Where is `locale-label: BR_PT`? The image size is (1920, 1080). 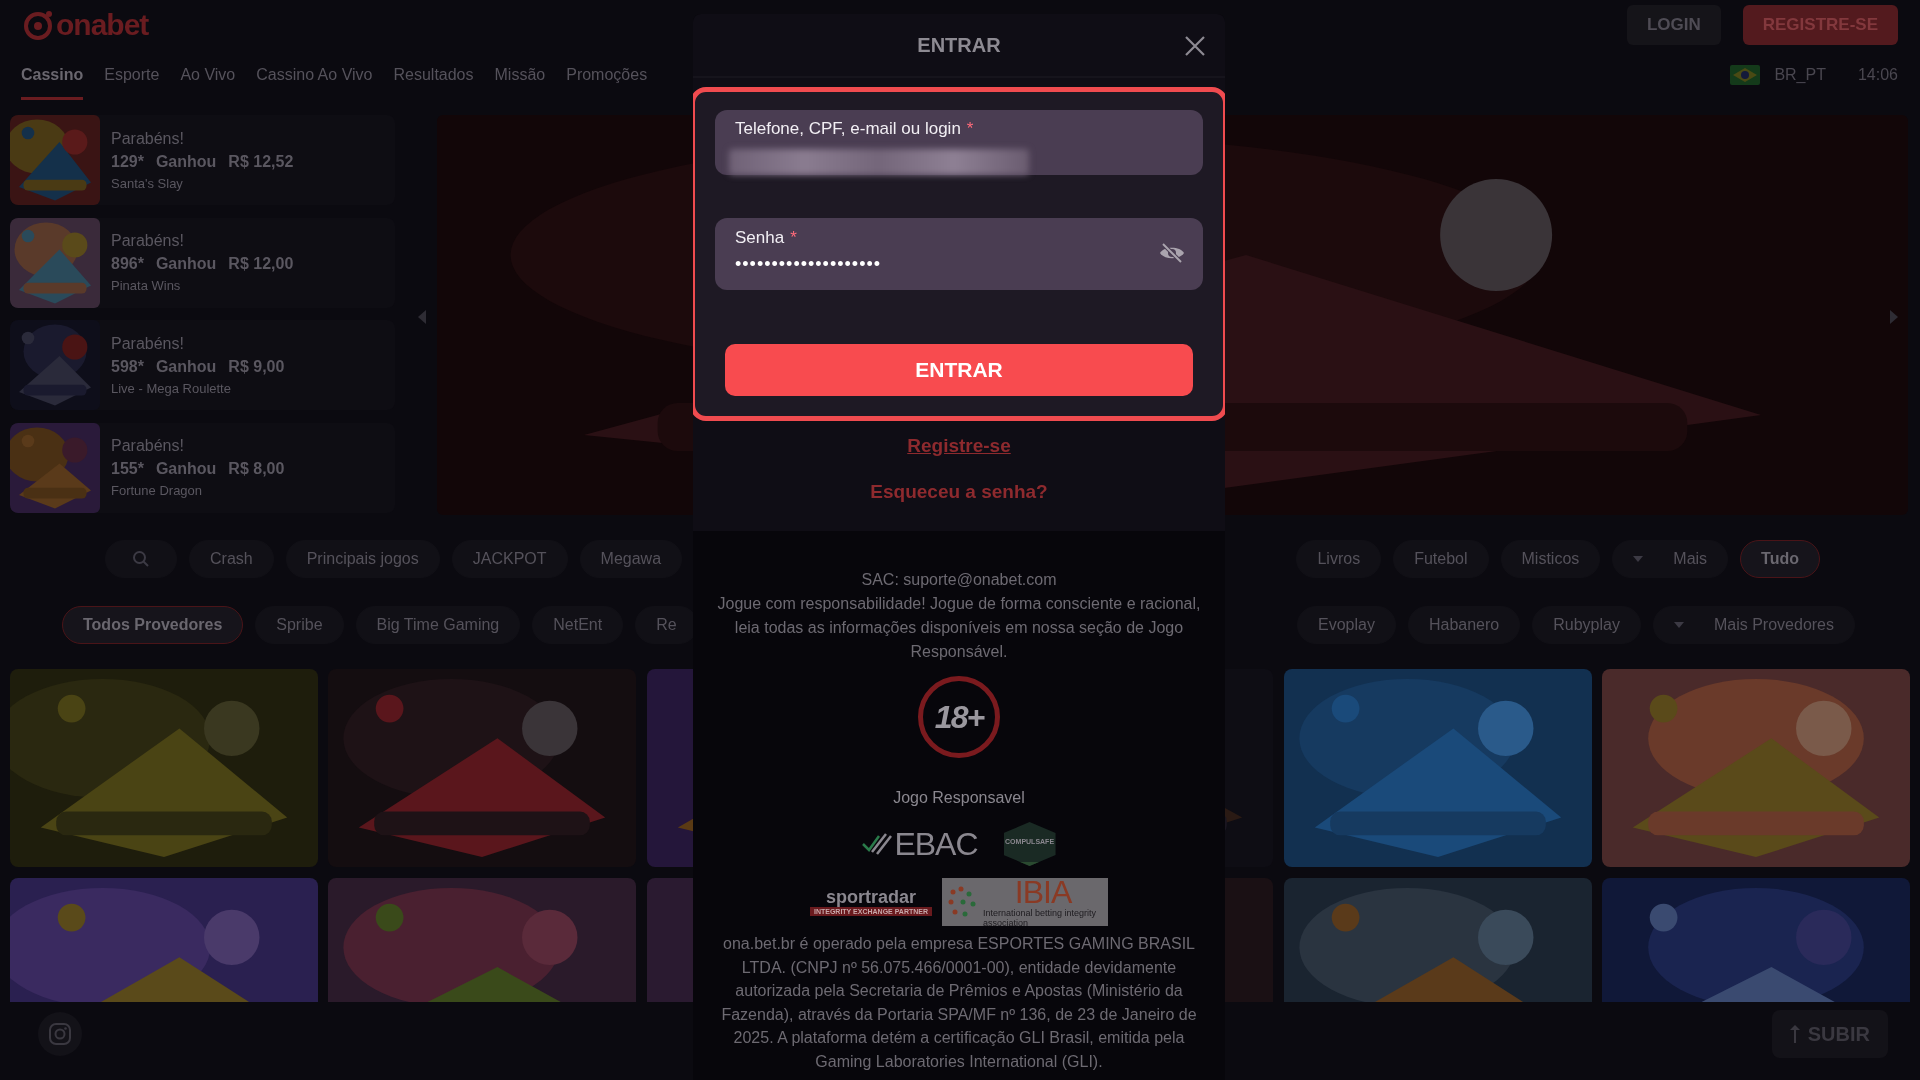
locale-label: BR_PT is located at coordinates (1800, 75).